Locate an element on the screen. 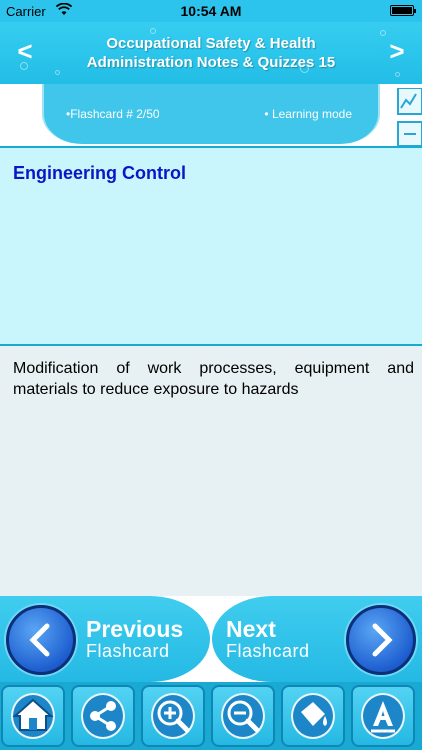  clock: 10:54 AM is located at coordinates (211, 11).